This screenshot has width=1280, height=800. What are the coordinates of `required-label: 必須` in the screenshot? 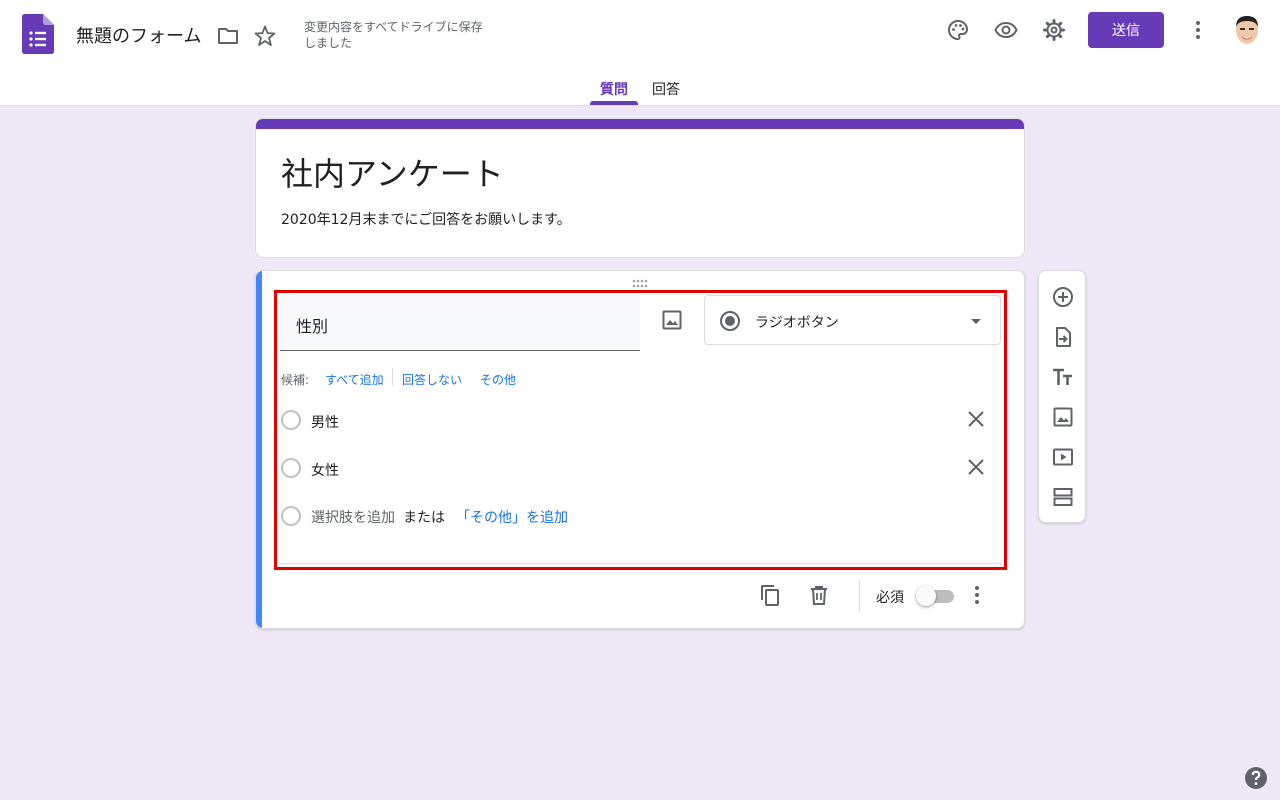 It's located at (890, 598).